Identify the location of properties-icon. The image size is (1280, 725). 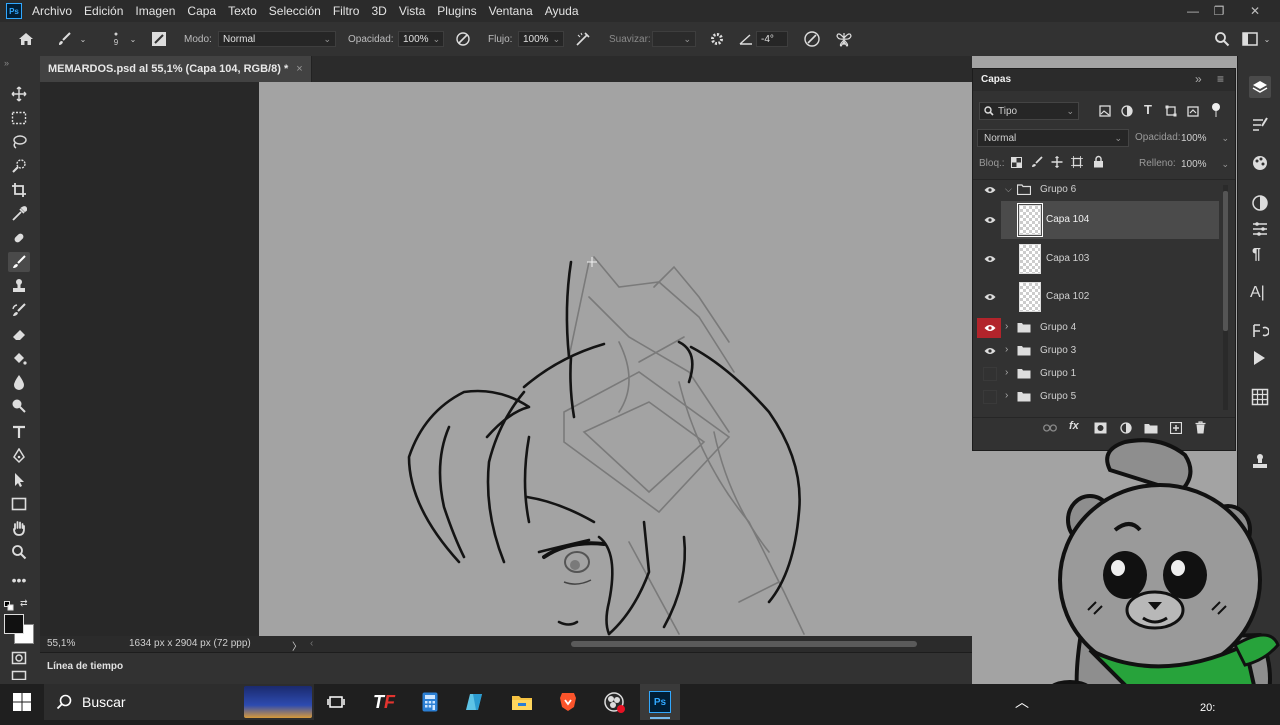
(1260, 231).